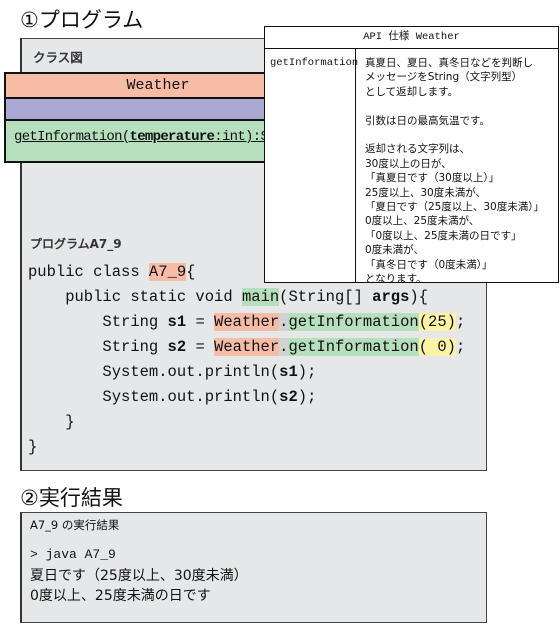 The height and width of the screenshot is (625, 560). Describe the element at coordinates (260, 297) in the screenshot. I see `main-highlight: main` at that location.